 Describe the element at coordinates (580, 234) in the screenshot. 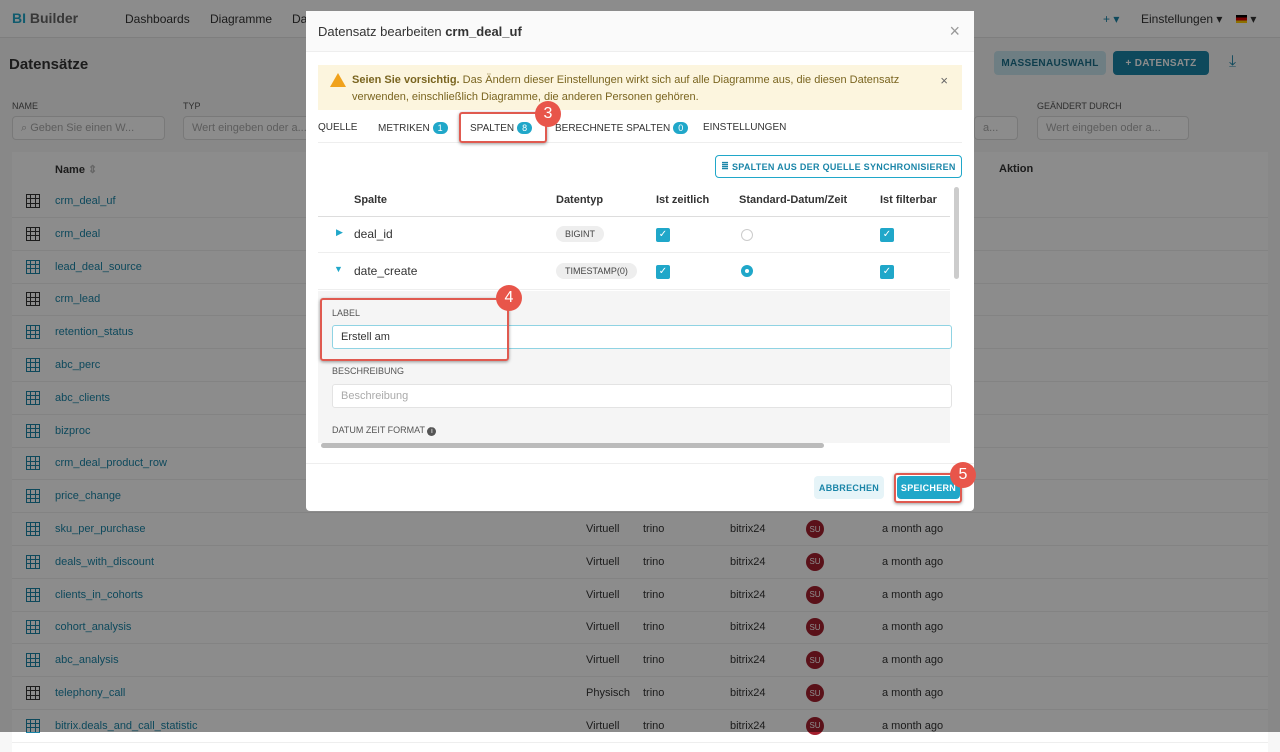

I see `datatype-pill: BIGINT` at that location.